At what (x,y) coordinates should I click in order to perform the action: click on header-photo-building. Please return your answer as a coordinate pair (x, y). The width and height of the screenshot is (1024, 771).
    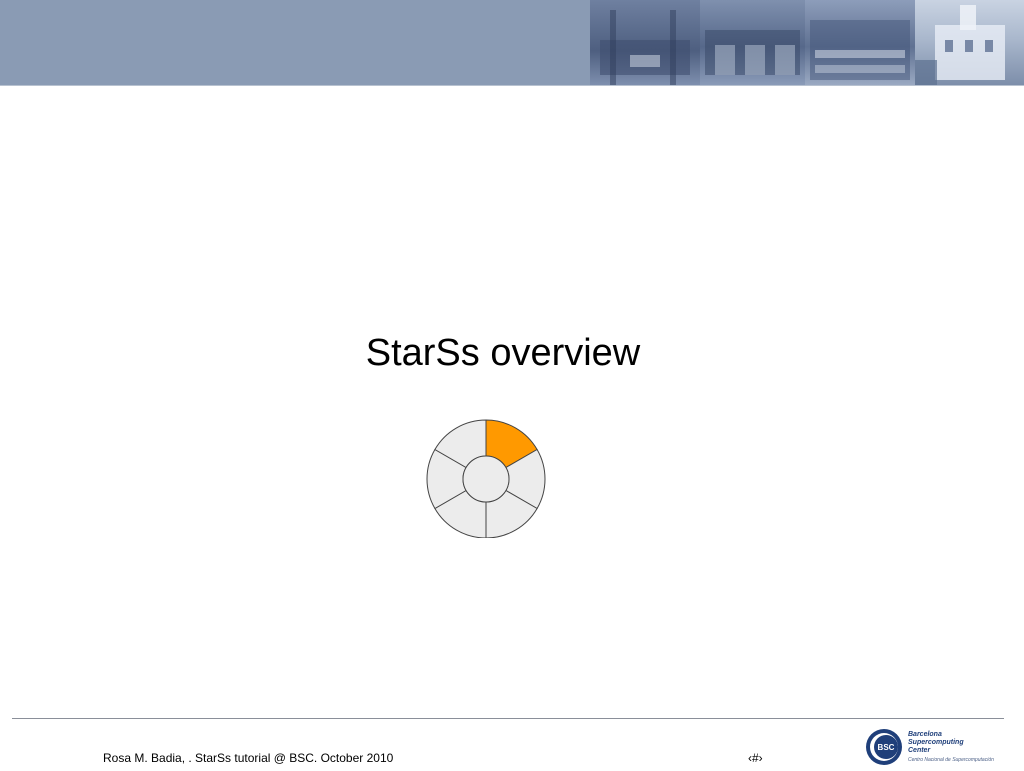
    Looking at the image, I should click on (969, 42).